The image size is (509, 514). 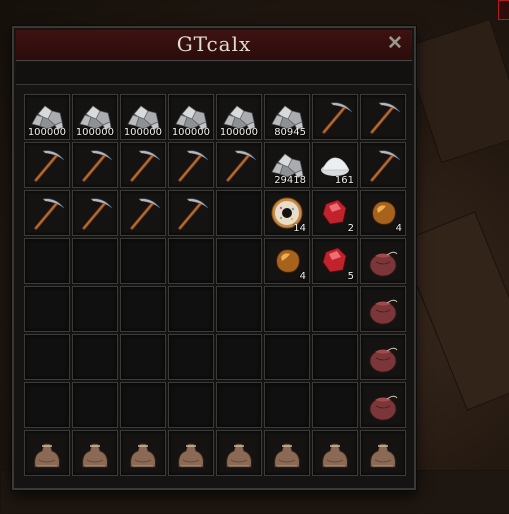 I want to click on inventory-slot: 5, so click(x=335, y=261).